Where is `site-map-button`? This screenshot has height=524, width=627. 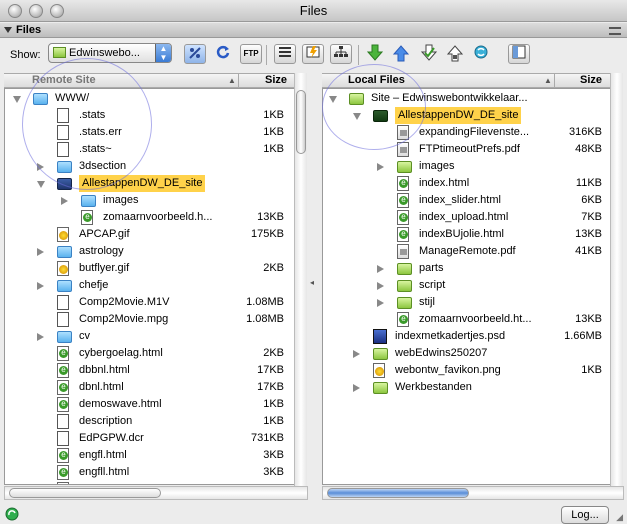 site-map-button is located at coordinates (341, 54).